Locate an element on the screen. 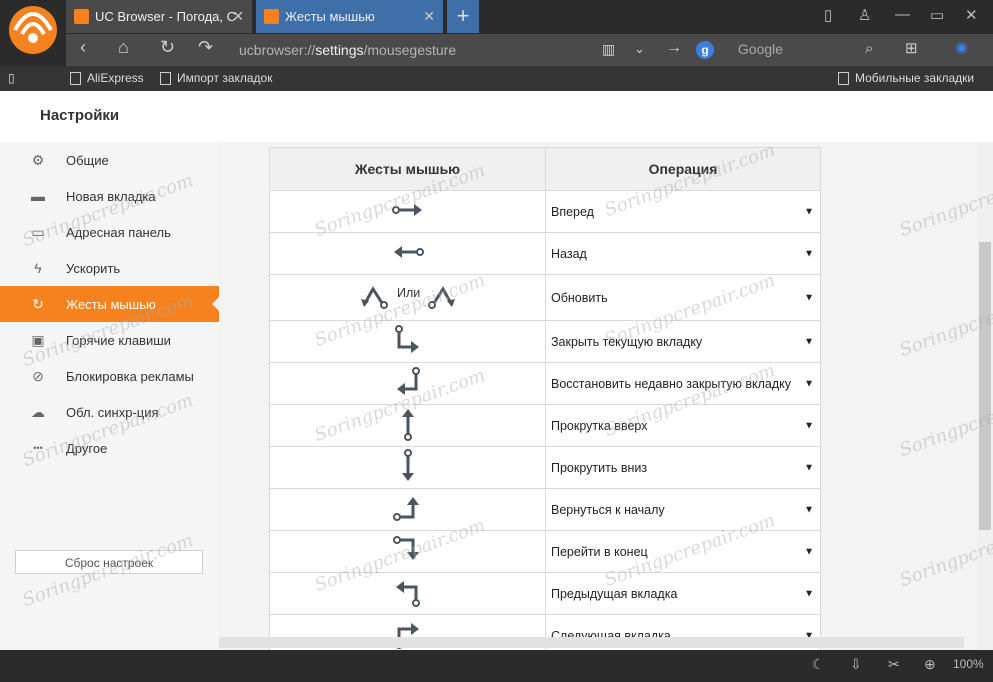 The height and width of the screenshot is (682, 993). operation-select: Предыдущая вкладка ▼ is located at coordinates (683, 593).